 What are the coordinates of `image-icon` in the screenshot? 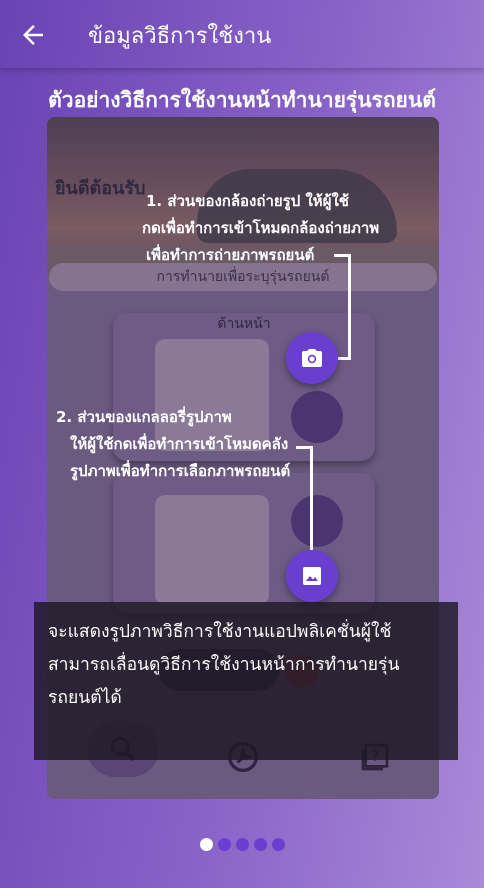 It's located at (312, 576).